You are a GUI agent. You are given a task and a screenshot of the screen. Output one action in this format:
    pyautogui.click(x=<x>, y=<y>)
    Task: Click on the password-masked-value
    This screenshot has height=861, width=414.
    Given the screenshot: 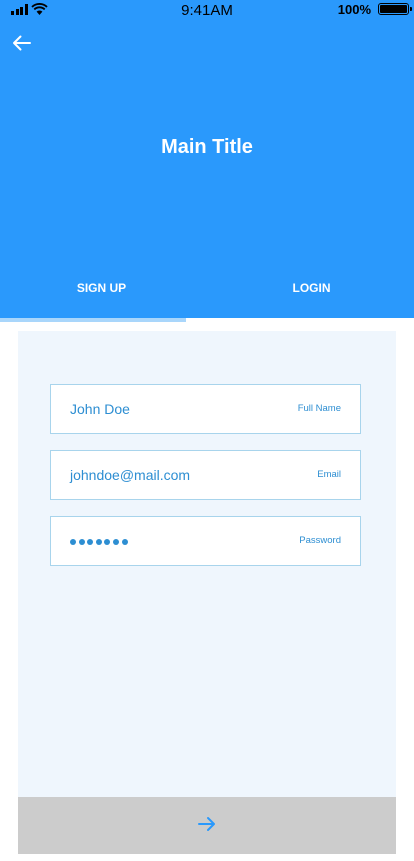 What is the action you would take?
    pyautogui.click(x=99, y=542)
    